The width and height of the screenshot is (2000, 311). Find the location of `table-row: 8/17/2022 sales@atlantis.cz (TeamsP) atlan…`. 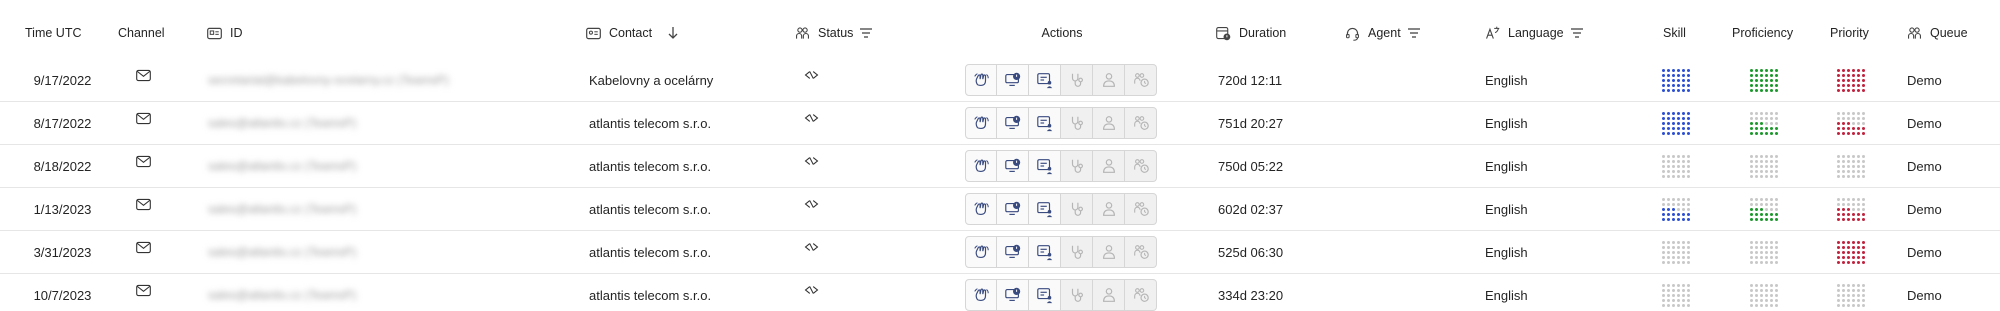

table-row: 8/17/2022 sales@atlantis.cz (TeamsP) atlan… is located at coordinates (1000, 123).